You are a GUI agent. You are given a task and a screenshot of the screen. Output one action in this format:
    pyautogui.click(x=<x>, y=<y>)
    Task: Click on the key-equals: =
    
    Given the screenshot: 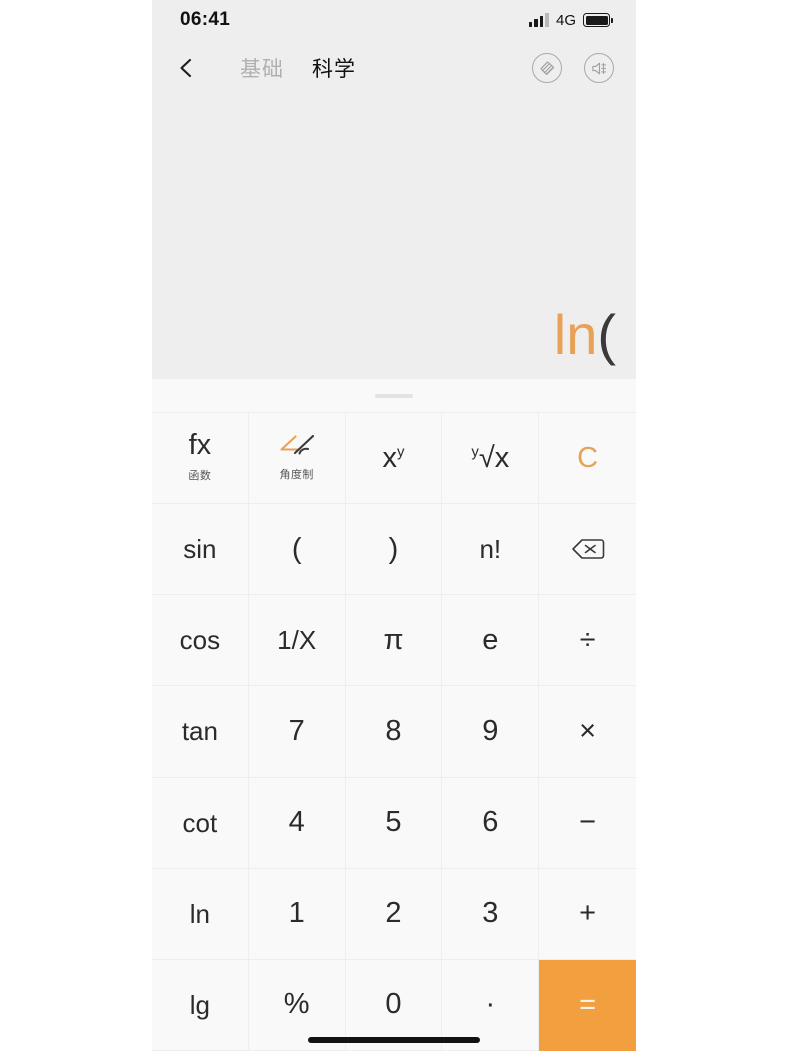 What is the action you would take?
    pyautogui.click(x=587, y=1005)
    